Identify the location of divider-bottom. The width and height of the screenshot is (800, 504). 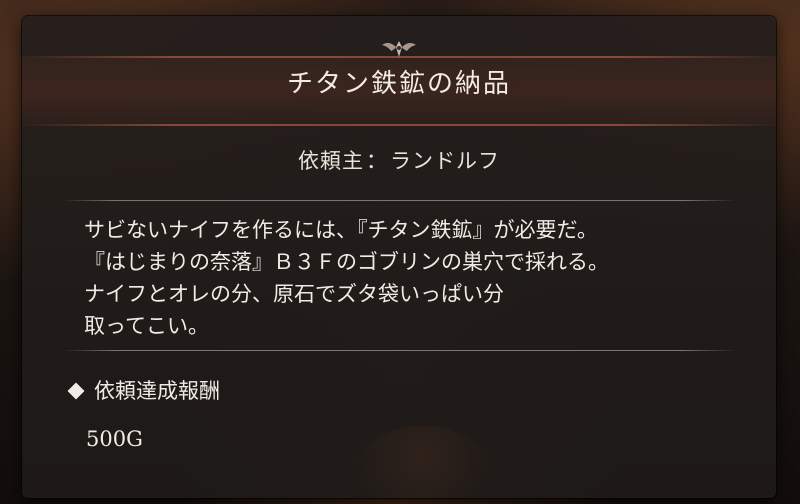
(399, 350).